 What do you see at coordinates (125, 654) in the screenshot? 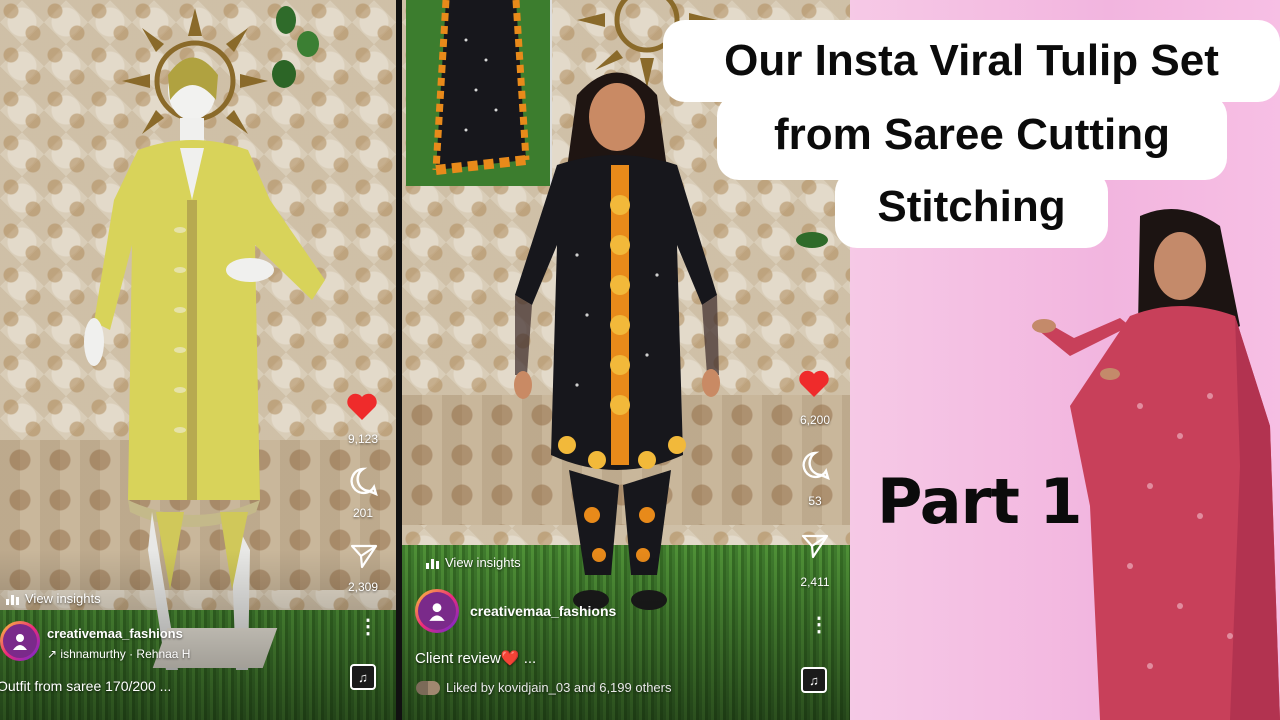
I see `collab-text: ishnamurthy · Rehnaa H` at bounding box center [125, 654].